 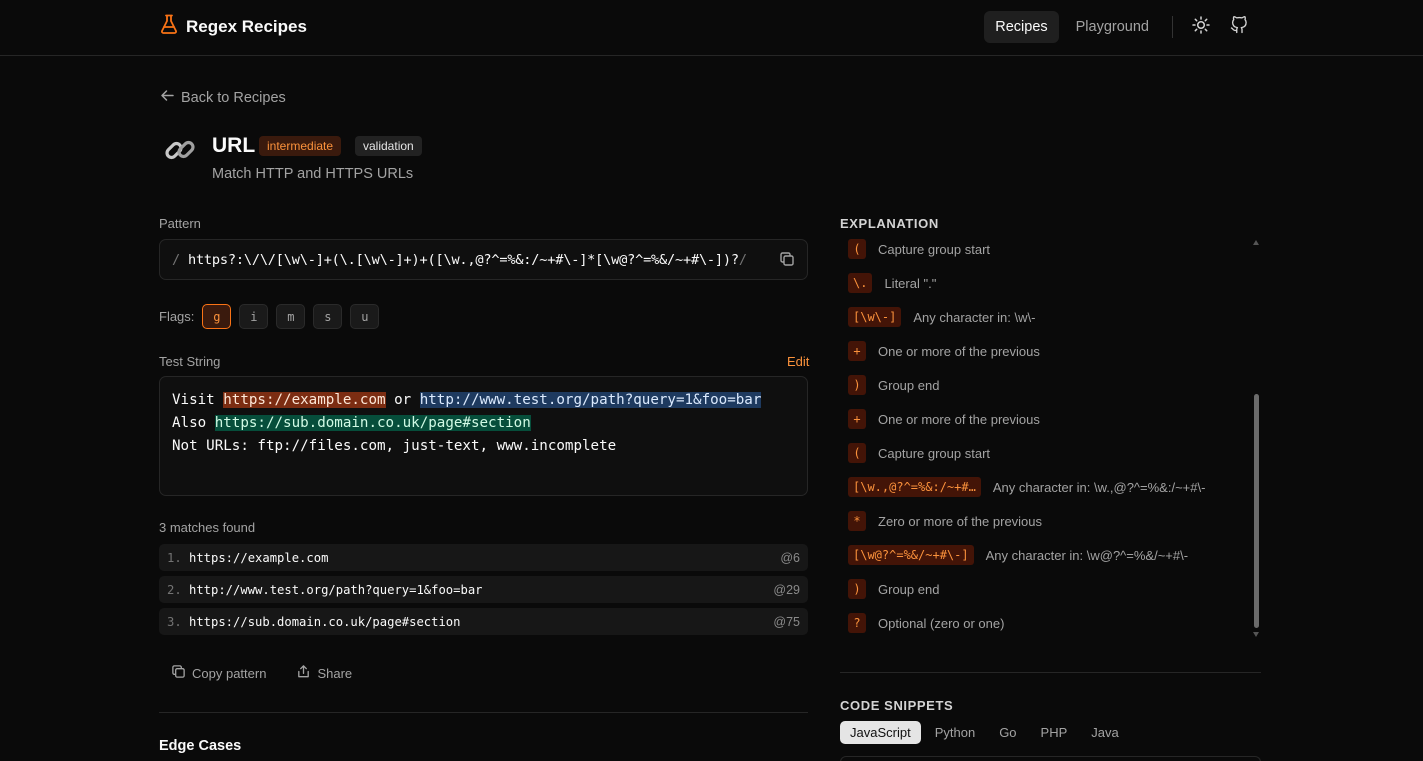 I want to click on page-title: URL, so click(x=234, y=145).